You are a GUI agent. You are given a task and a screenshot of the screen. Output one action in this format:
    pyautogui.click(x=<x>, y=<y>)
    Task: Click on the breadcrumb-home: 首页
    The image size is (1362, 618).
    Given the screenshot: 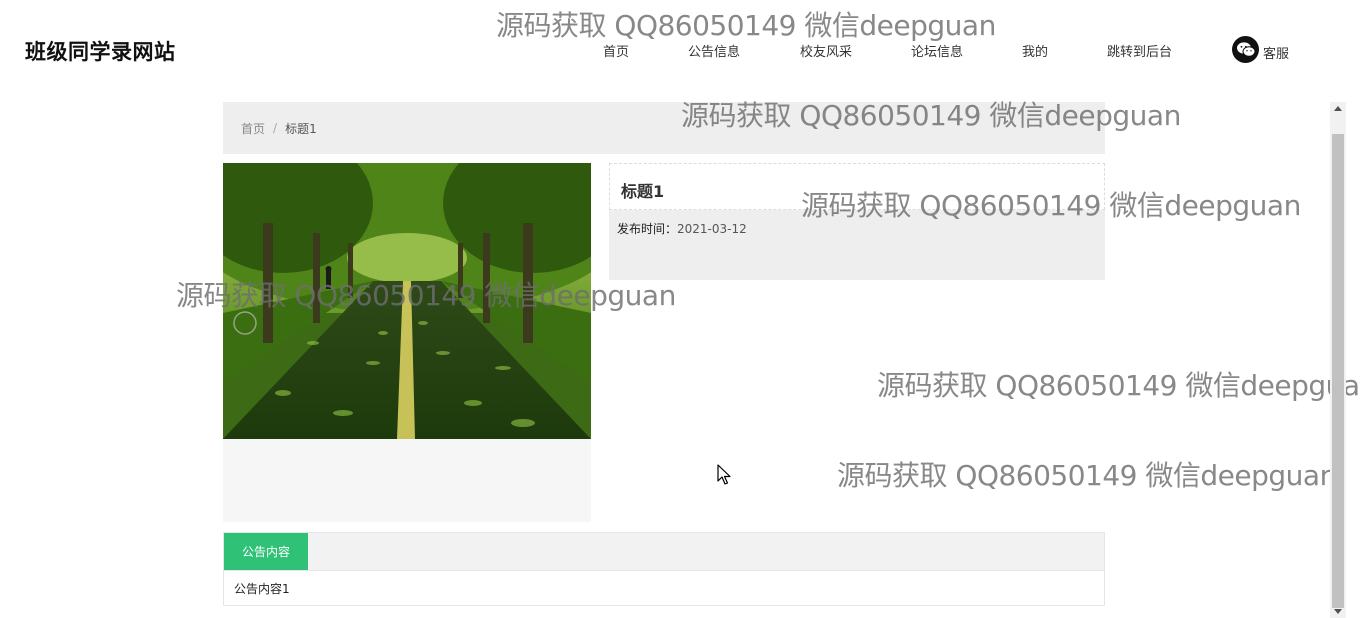 What is the action you would take?
    pyautogui.click(x=253, y=128)
    